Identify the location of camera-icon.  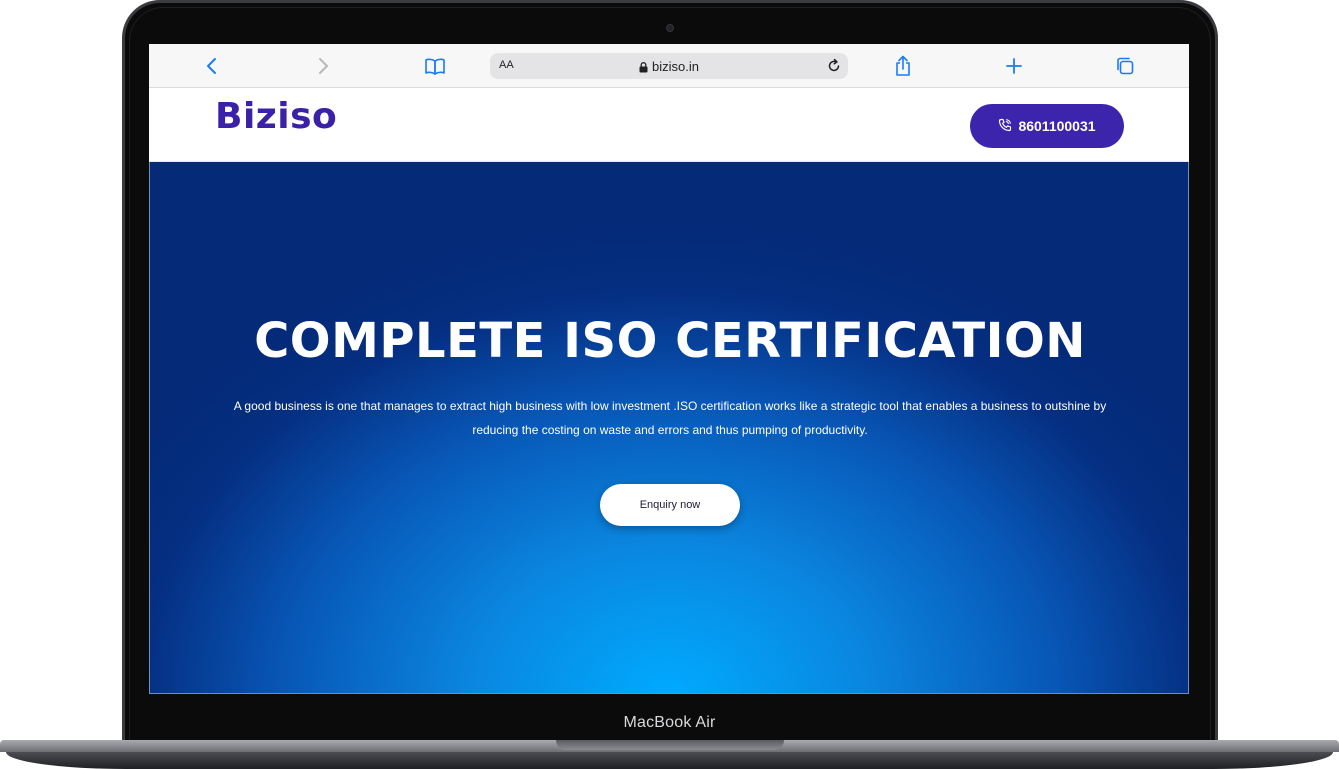
(670, 28).